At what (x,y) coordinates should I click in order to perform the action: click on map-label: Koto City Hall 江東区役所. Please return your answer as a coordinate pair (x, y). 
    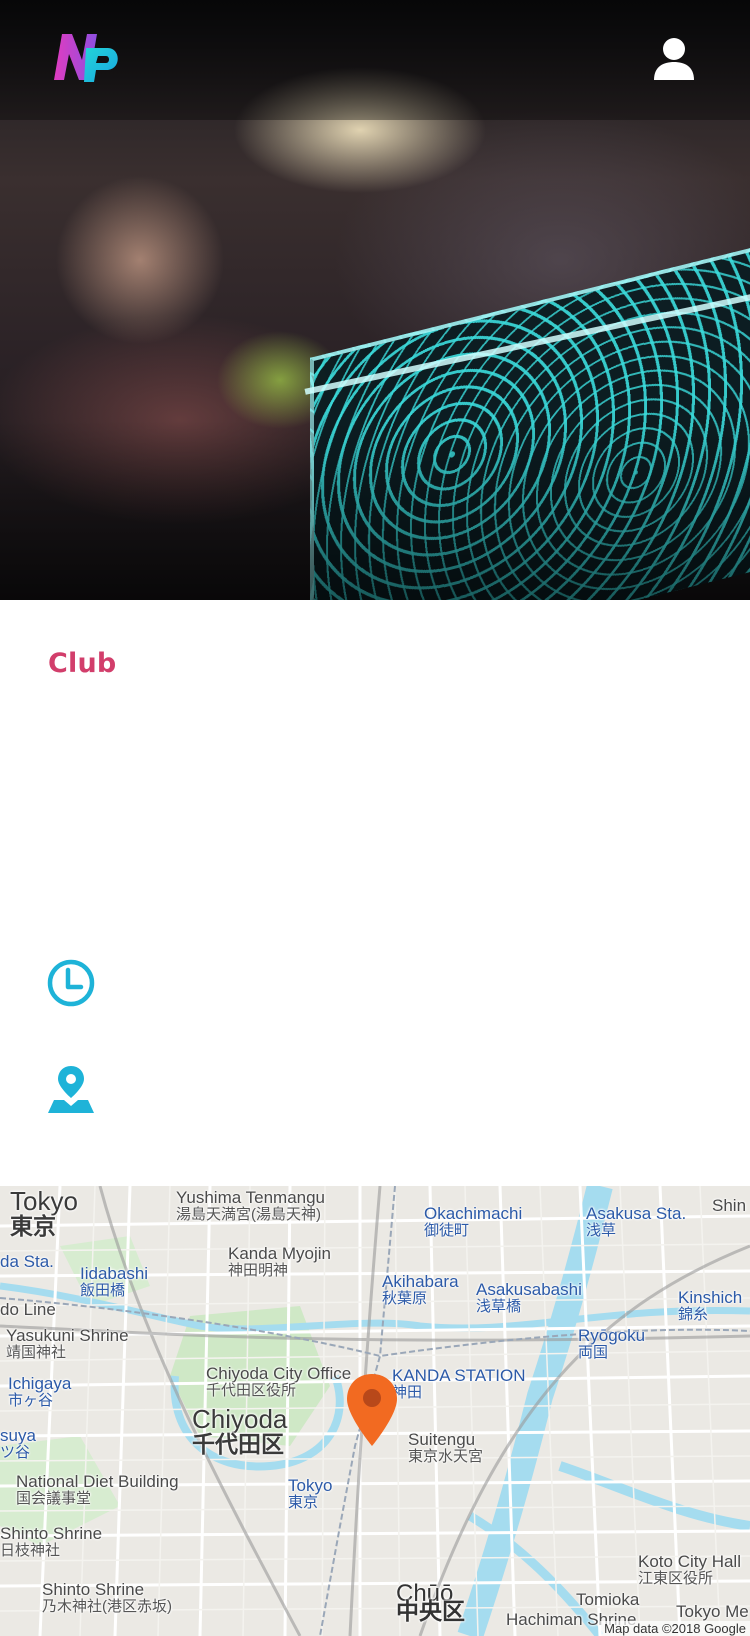
    Looking at the image, I should click on (689, 1569).